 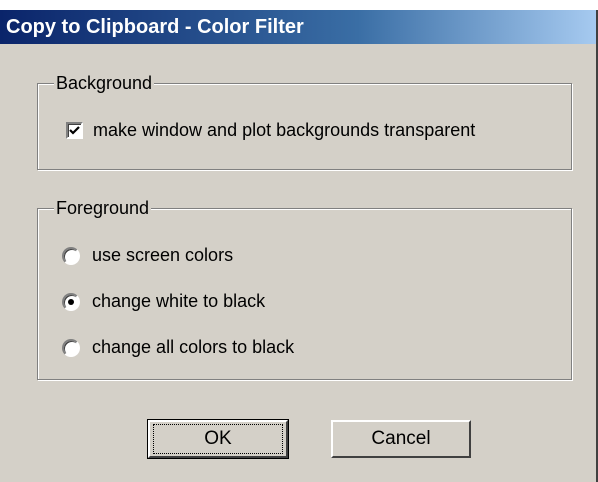 I want to click on cancel-button-label: Cancel, so click(x=401, y=438).